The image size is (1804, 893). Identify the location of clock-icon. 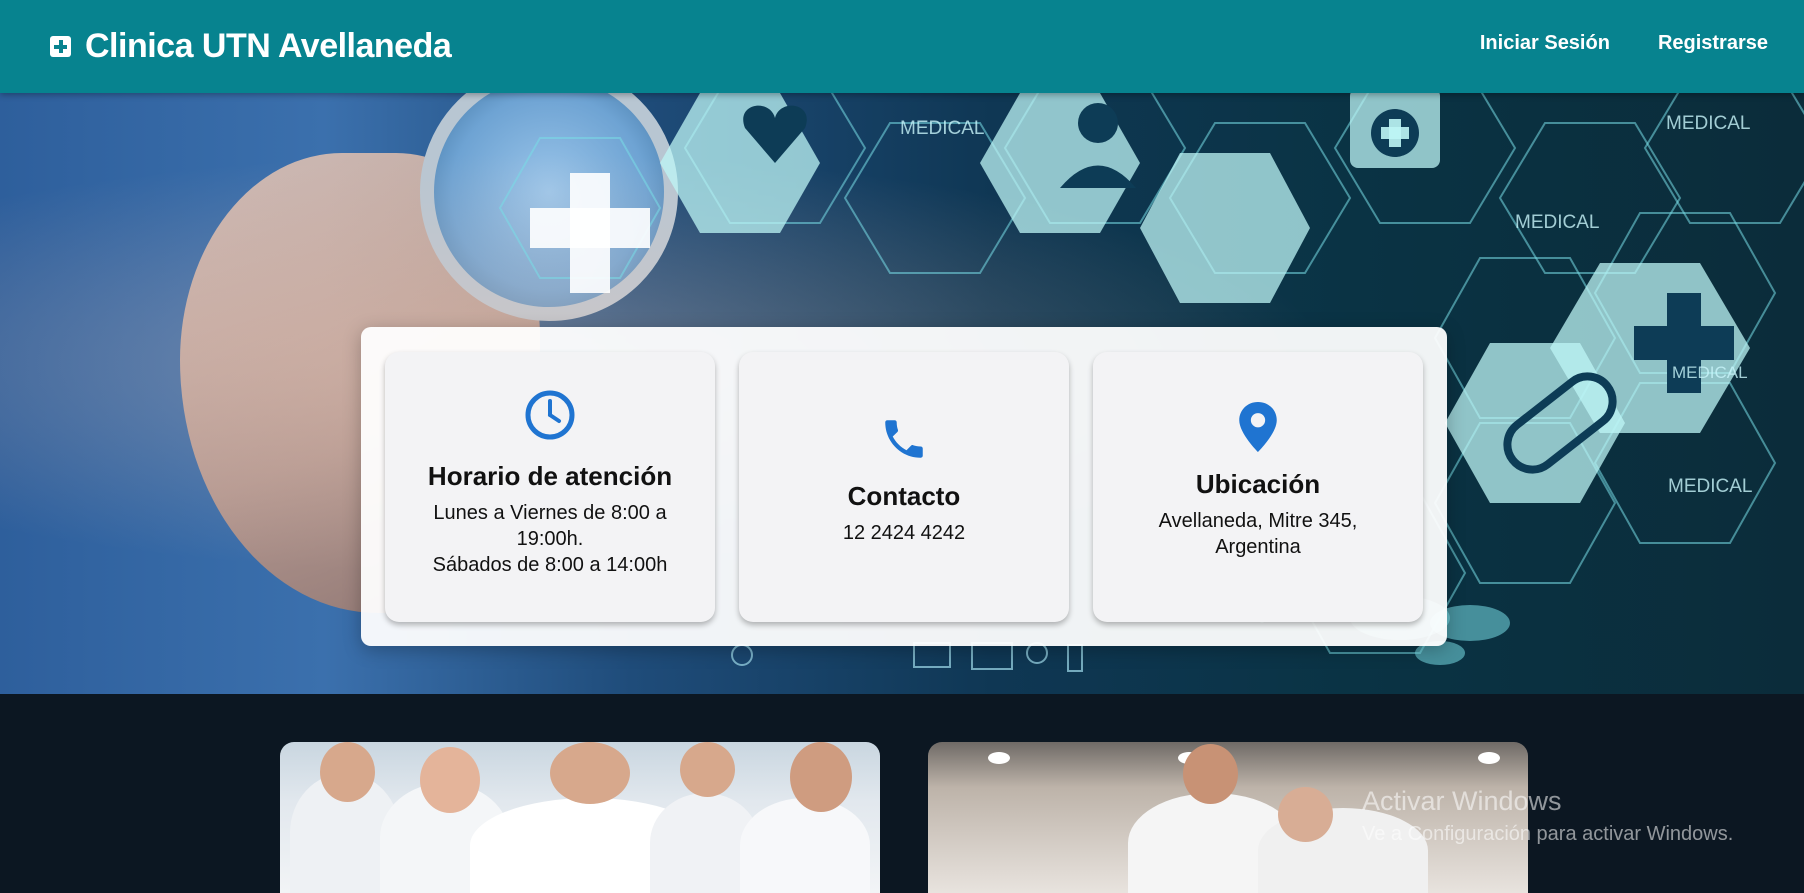
(550, 415).